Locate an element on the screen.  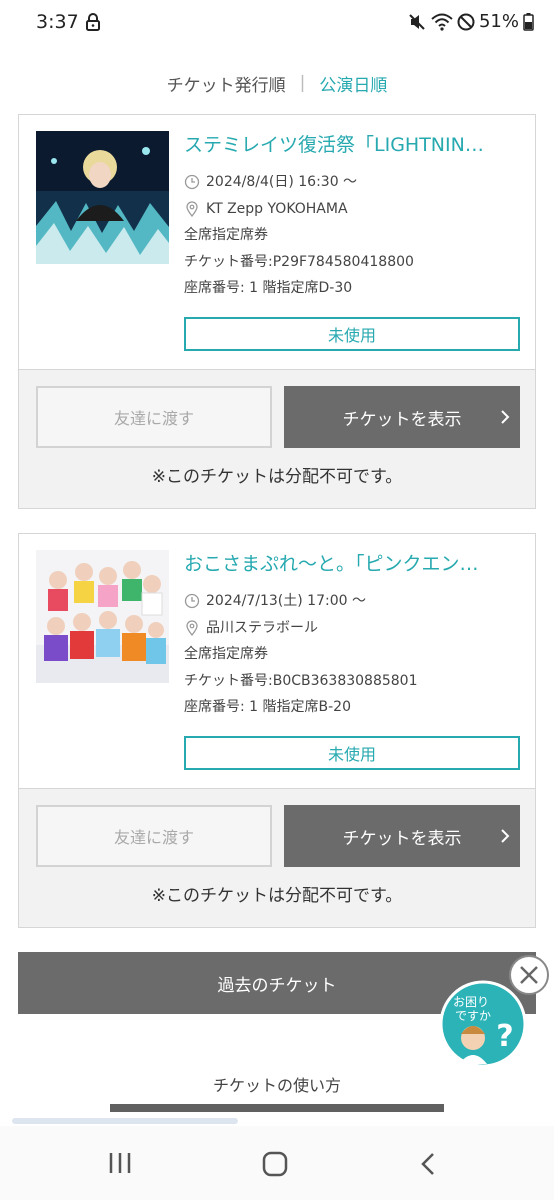
usage-section-title: チケットの使い方 is located at coordinates (276, 1085).